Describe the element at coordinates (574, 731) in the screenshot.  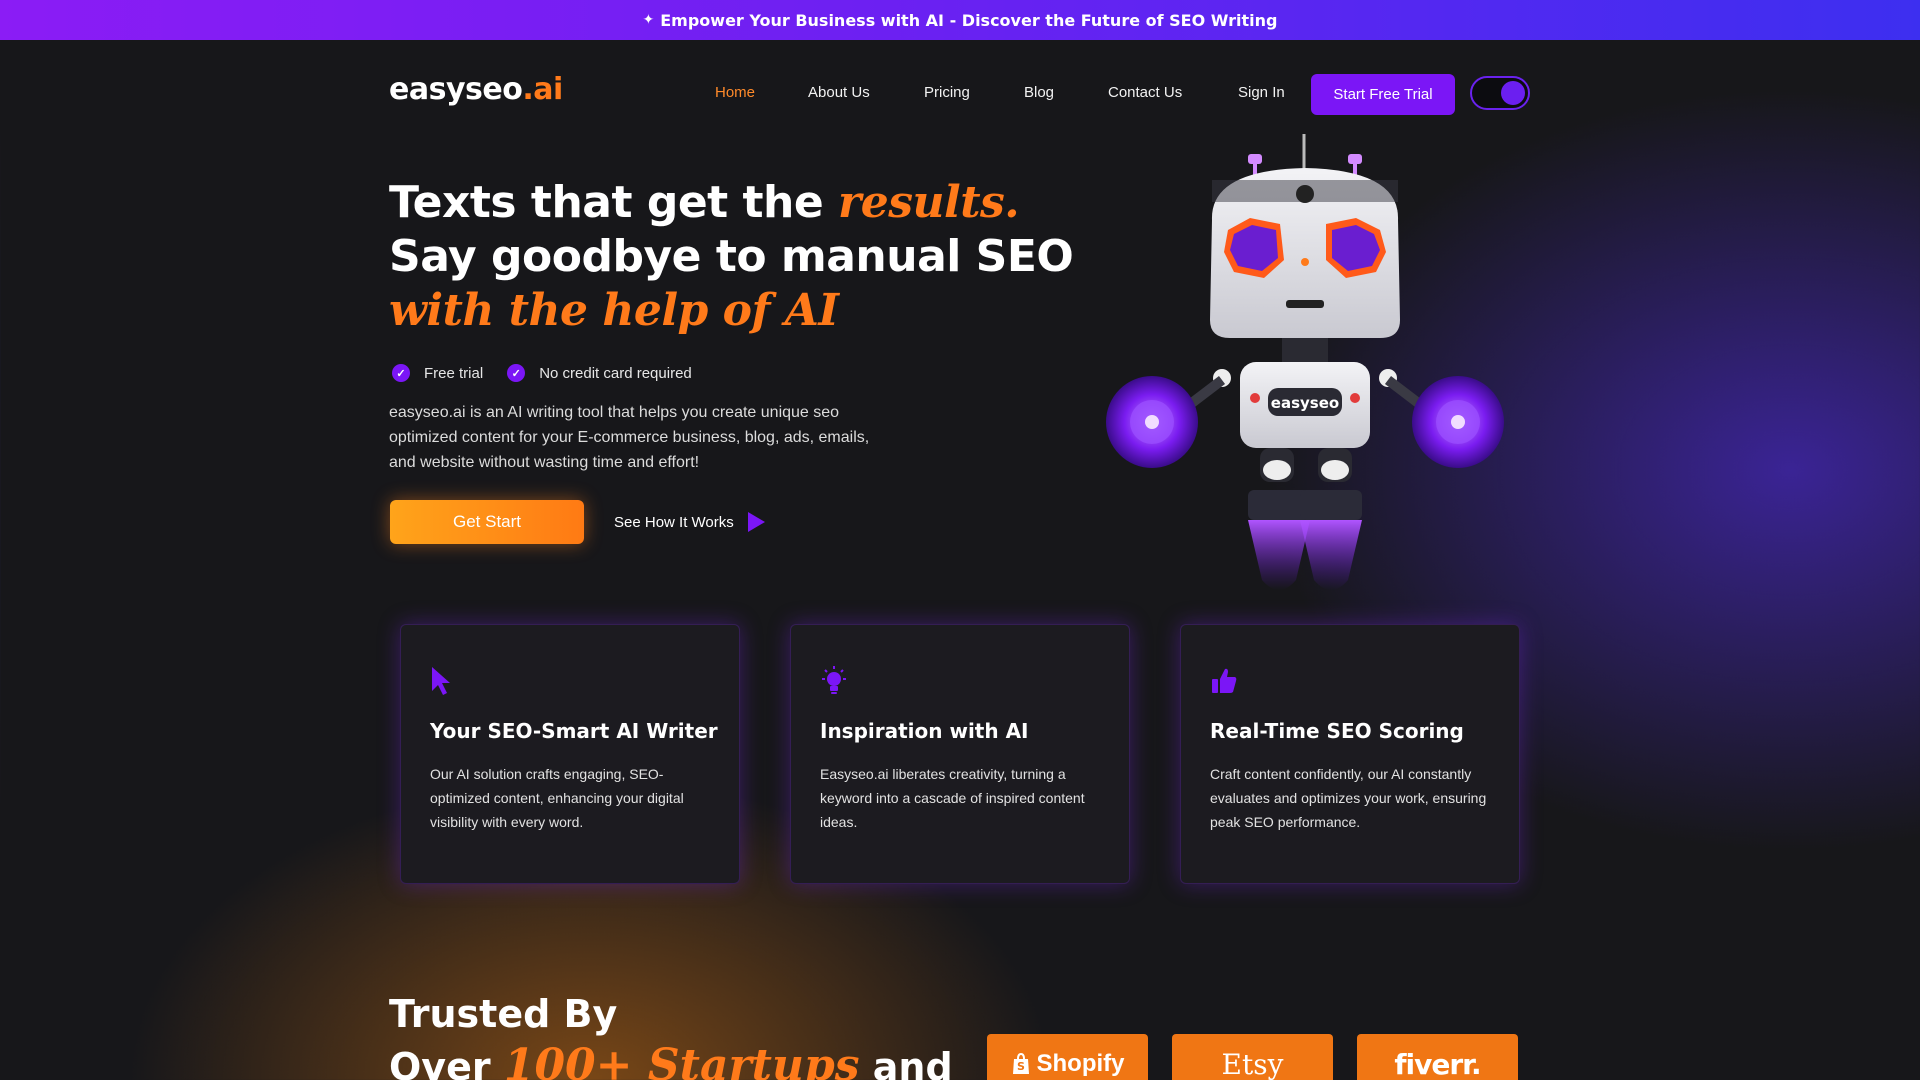
I see `feature-title: Your SEO-Smart AI Writer` at that location.